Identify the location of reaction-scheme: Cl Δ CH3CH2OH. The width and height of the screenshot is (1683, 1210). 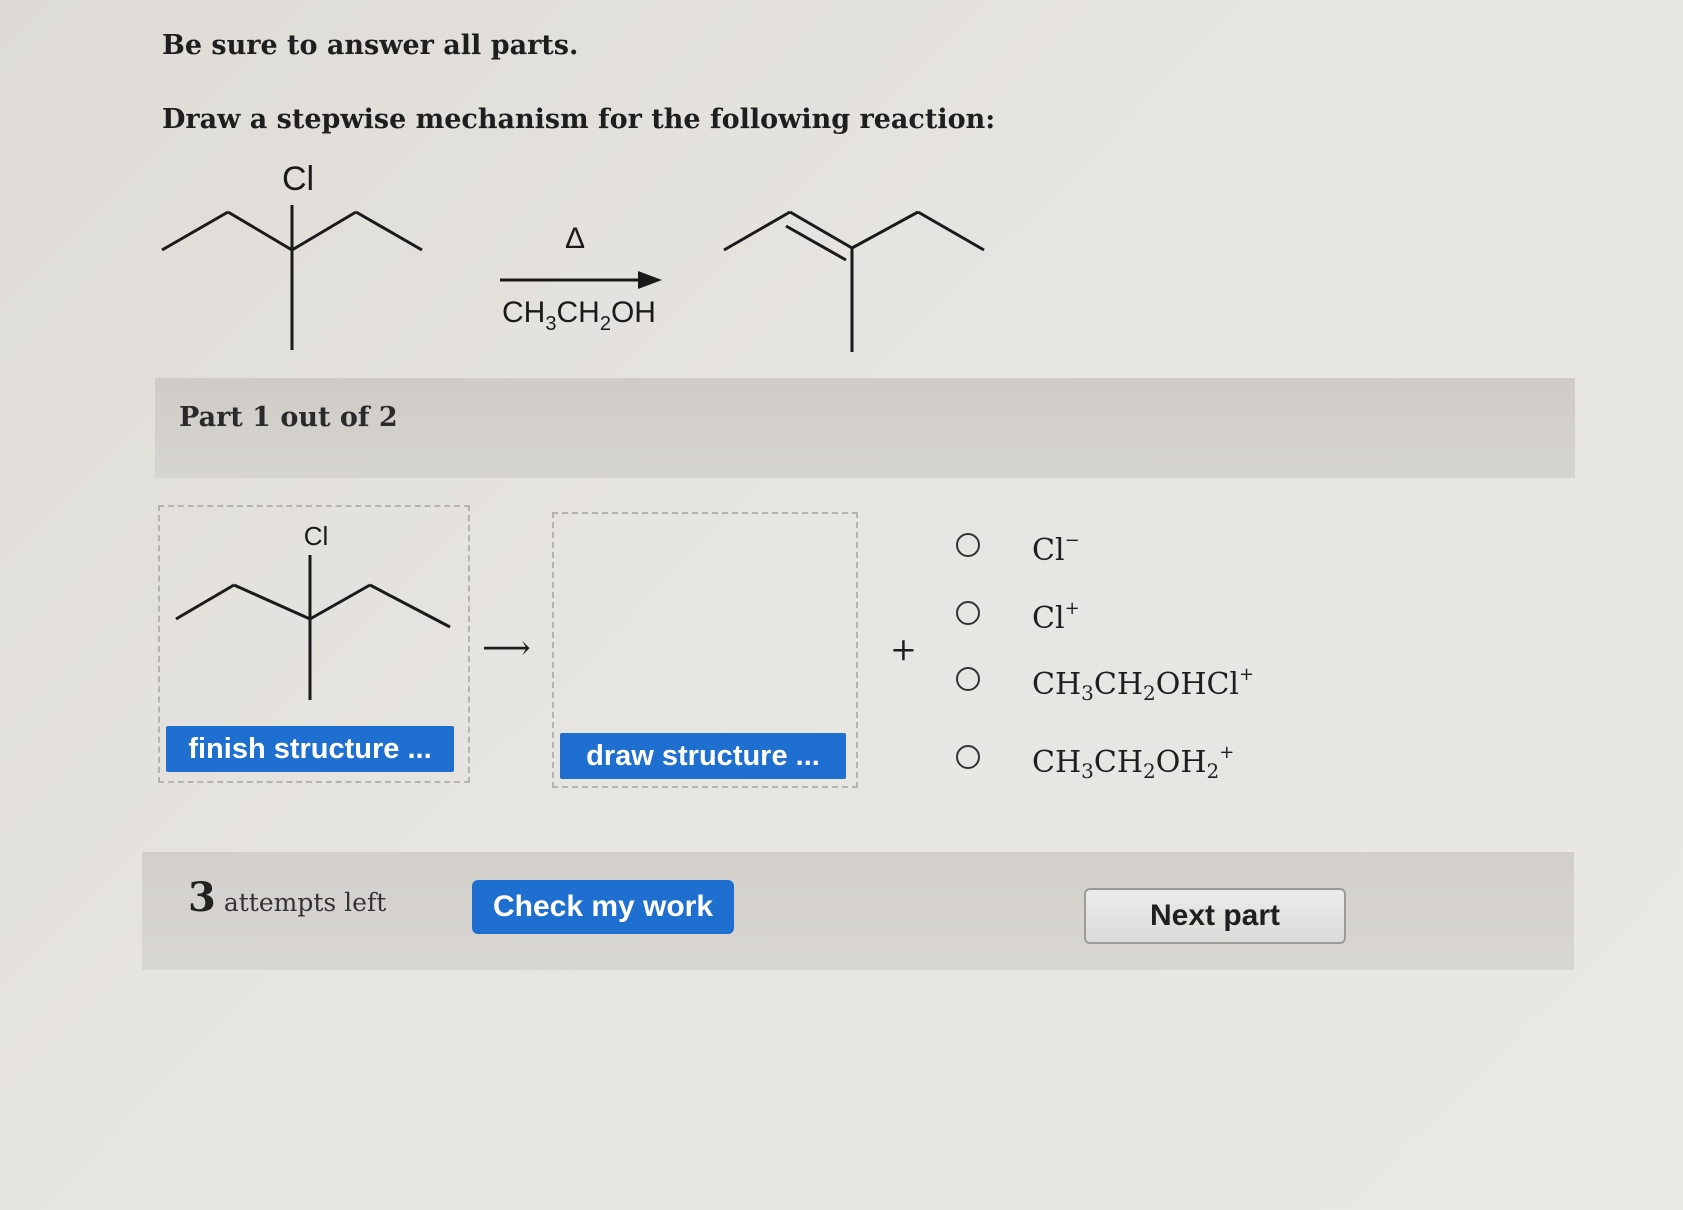
(573, 256).